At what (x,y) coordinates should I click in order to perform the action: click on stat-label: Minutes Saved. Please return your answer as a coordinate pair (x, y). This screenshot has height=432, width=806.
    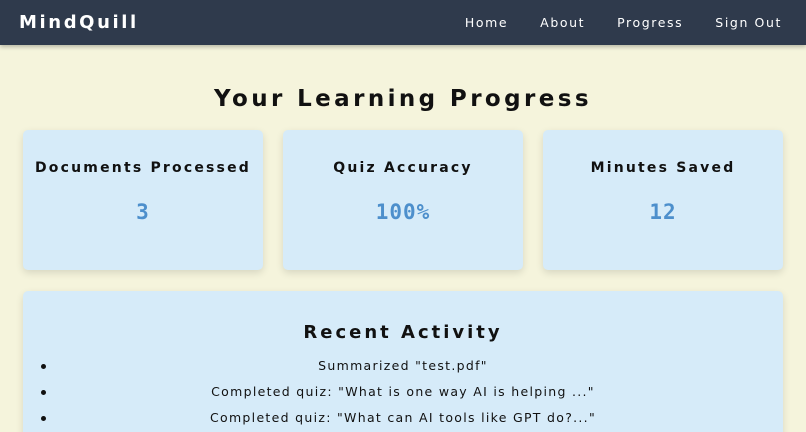
    Looking at the image, I should click on (663, 168).